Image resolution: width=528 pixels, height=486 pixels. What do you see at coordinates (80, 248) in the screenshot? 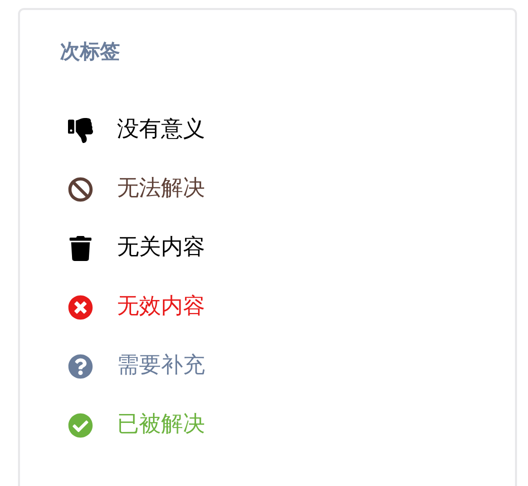
I see `trash-icon` at bounding box center [80, 248].